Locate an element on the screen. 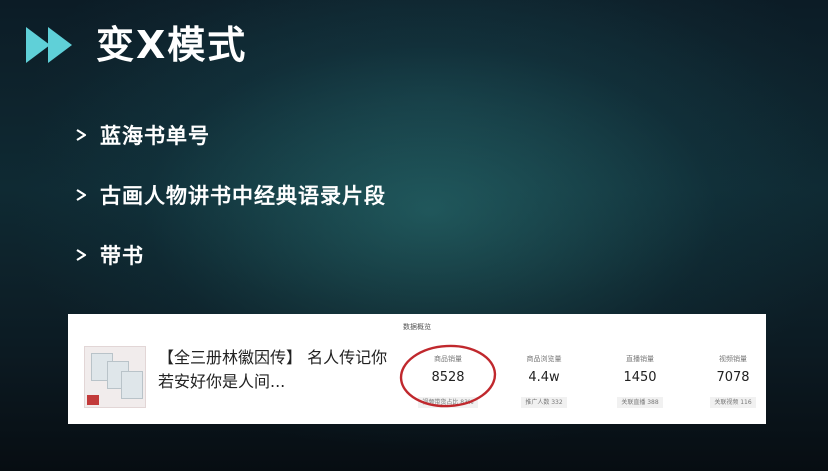 The height and width of the screenshot is (471, 828). metric-live-sales: 直播销量 1450 关联直播 388 is located at coordinates (640, 381).